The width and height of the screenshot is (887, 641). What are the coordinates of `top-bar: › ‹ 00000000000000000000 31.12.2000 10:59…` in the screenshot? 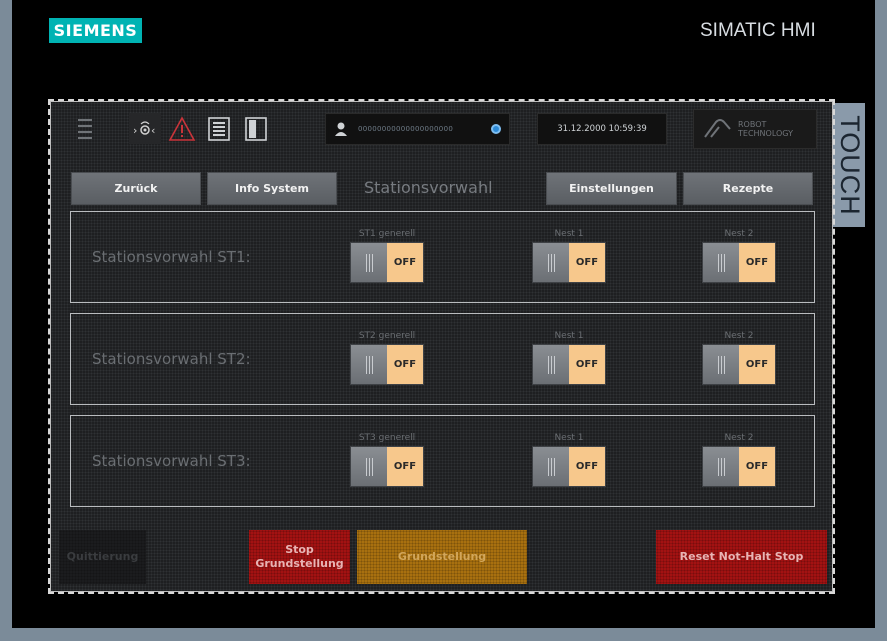 It's located at (441, 130).